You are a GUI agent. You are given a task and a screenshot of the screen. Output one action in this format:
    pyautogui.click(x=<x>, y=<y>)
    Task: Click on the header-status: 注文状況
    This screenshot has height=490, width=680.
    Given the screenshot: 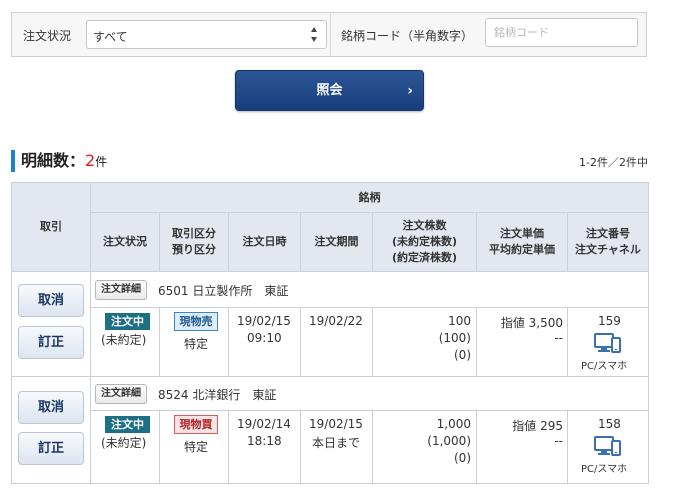 What is the action you would take?
    pyautogui.click(x=125, y=242)
    